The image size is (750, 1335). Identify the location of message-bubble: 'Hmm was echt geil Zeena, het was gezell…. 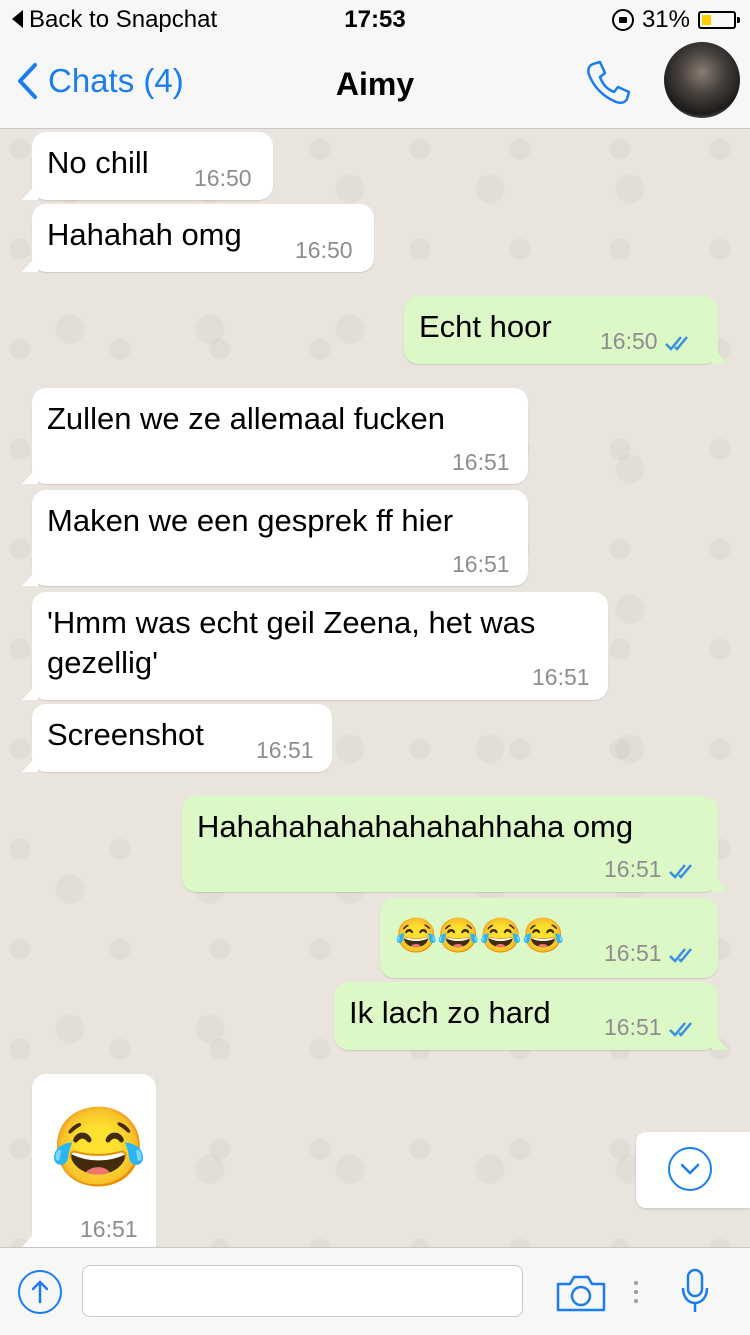
(315, 646).